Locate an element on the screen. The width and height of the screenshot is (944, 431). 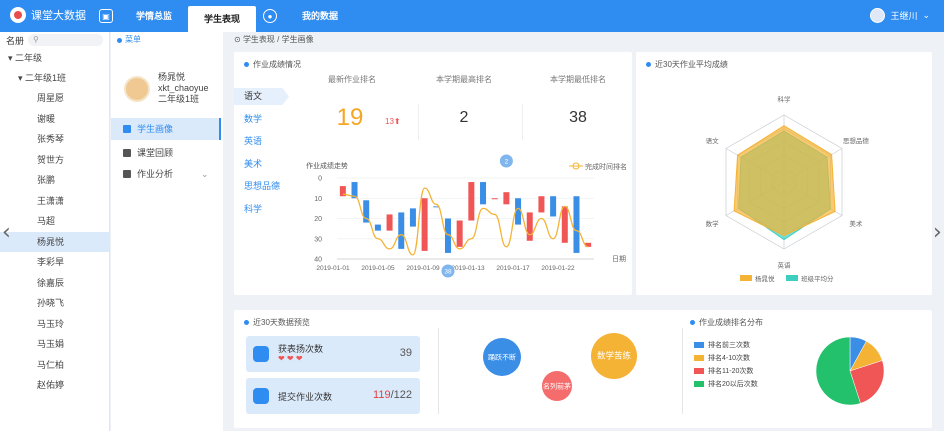
menu-class-review: 课堂回顾 is located at coordinates (166, 153).